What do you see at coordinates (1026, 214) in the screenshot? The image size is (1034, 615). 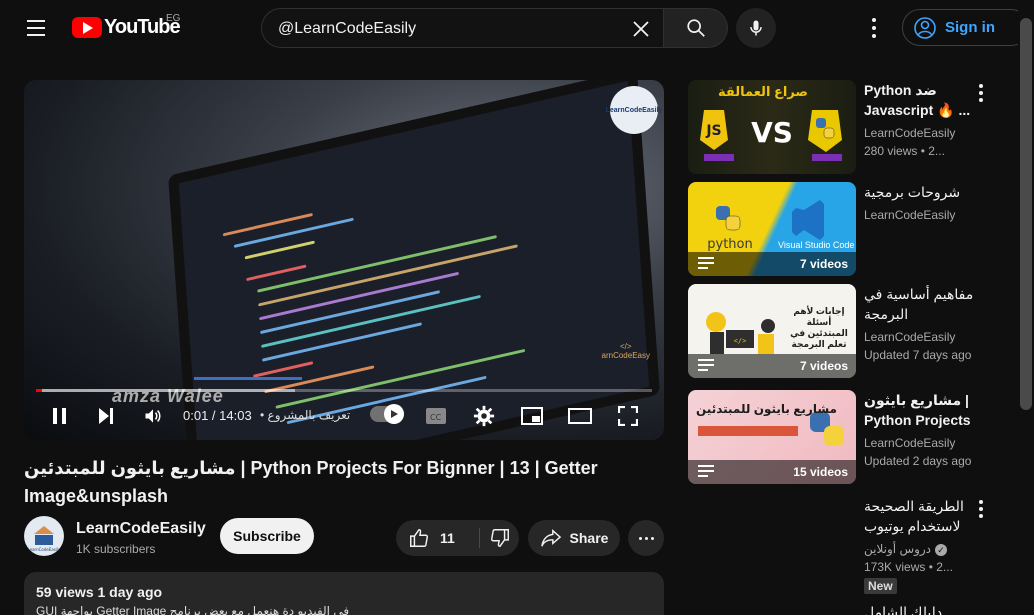 I see `scrollbar-thumb` at bounding box center [1026, 214].